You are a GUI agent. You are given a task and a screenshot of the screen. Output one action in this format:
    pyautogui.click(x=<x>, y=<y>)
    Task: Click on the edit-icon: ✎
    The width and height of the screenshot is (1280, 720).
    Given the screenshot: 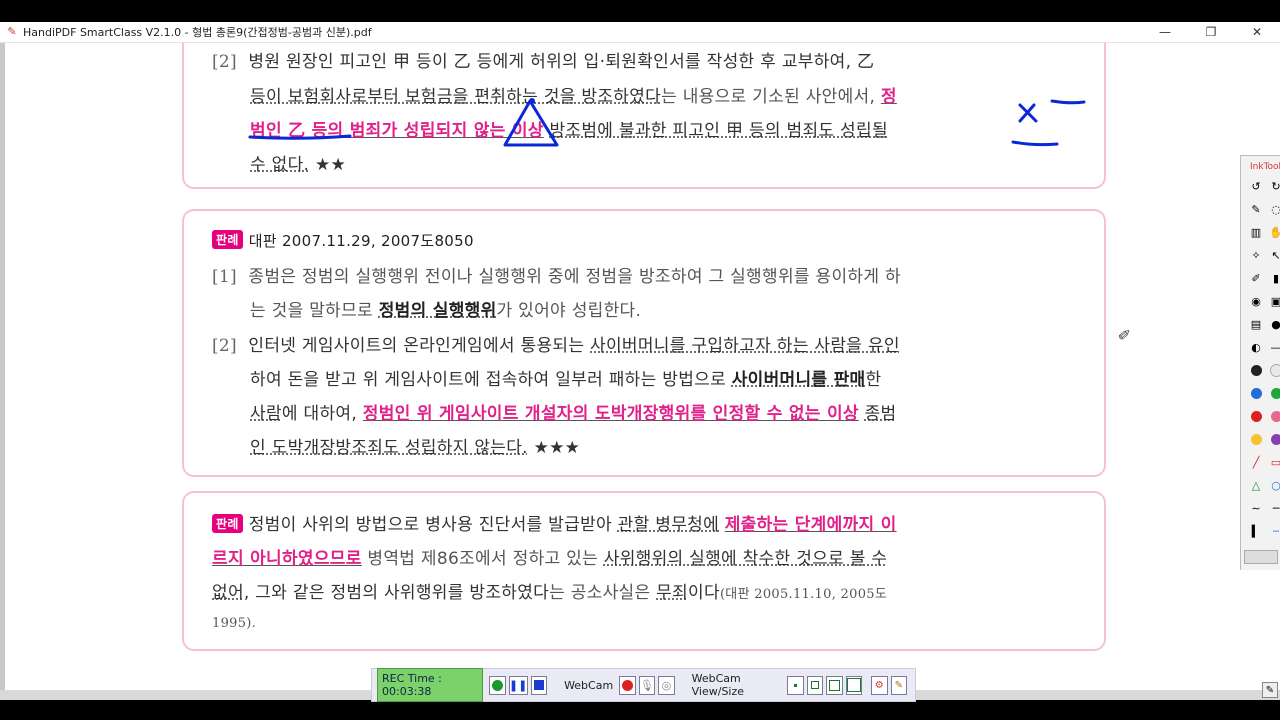 What is the action you would take?
    pyautogui.click(x=1270, y=690)
    